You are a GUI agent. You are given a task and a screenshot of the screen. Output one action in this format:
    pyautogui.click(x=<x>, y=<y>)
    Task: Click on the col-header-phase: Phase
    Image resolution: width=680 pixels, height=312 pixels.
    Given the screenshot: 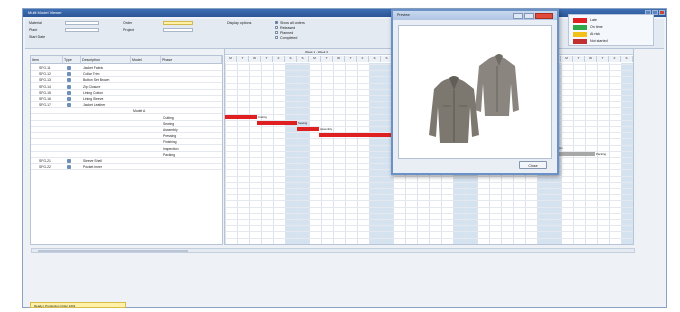 What is the action you would take?
    pyautogui.click(x=191, y=60)
    